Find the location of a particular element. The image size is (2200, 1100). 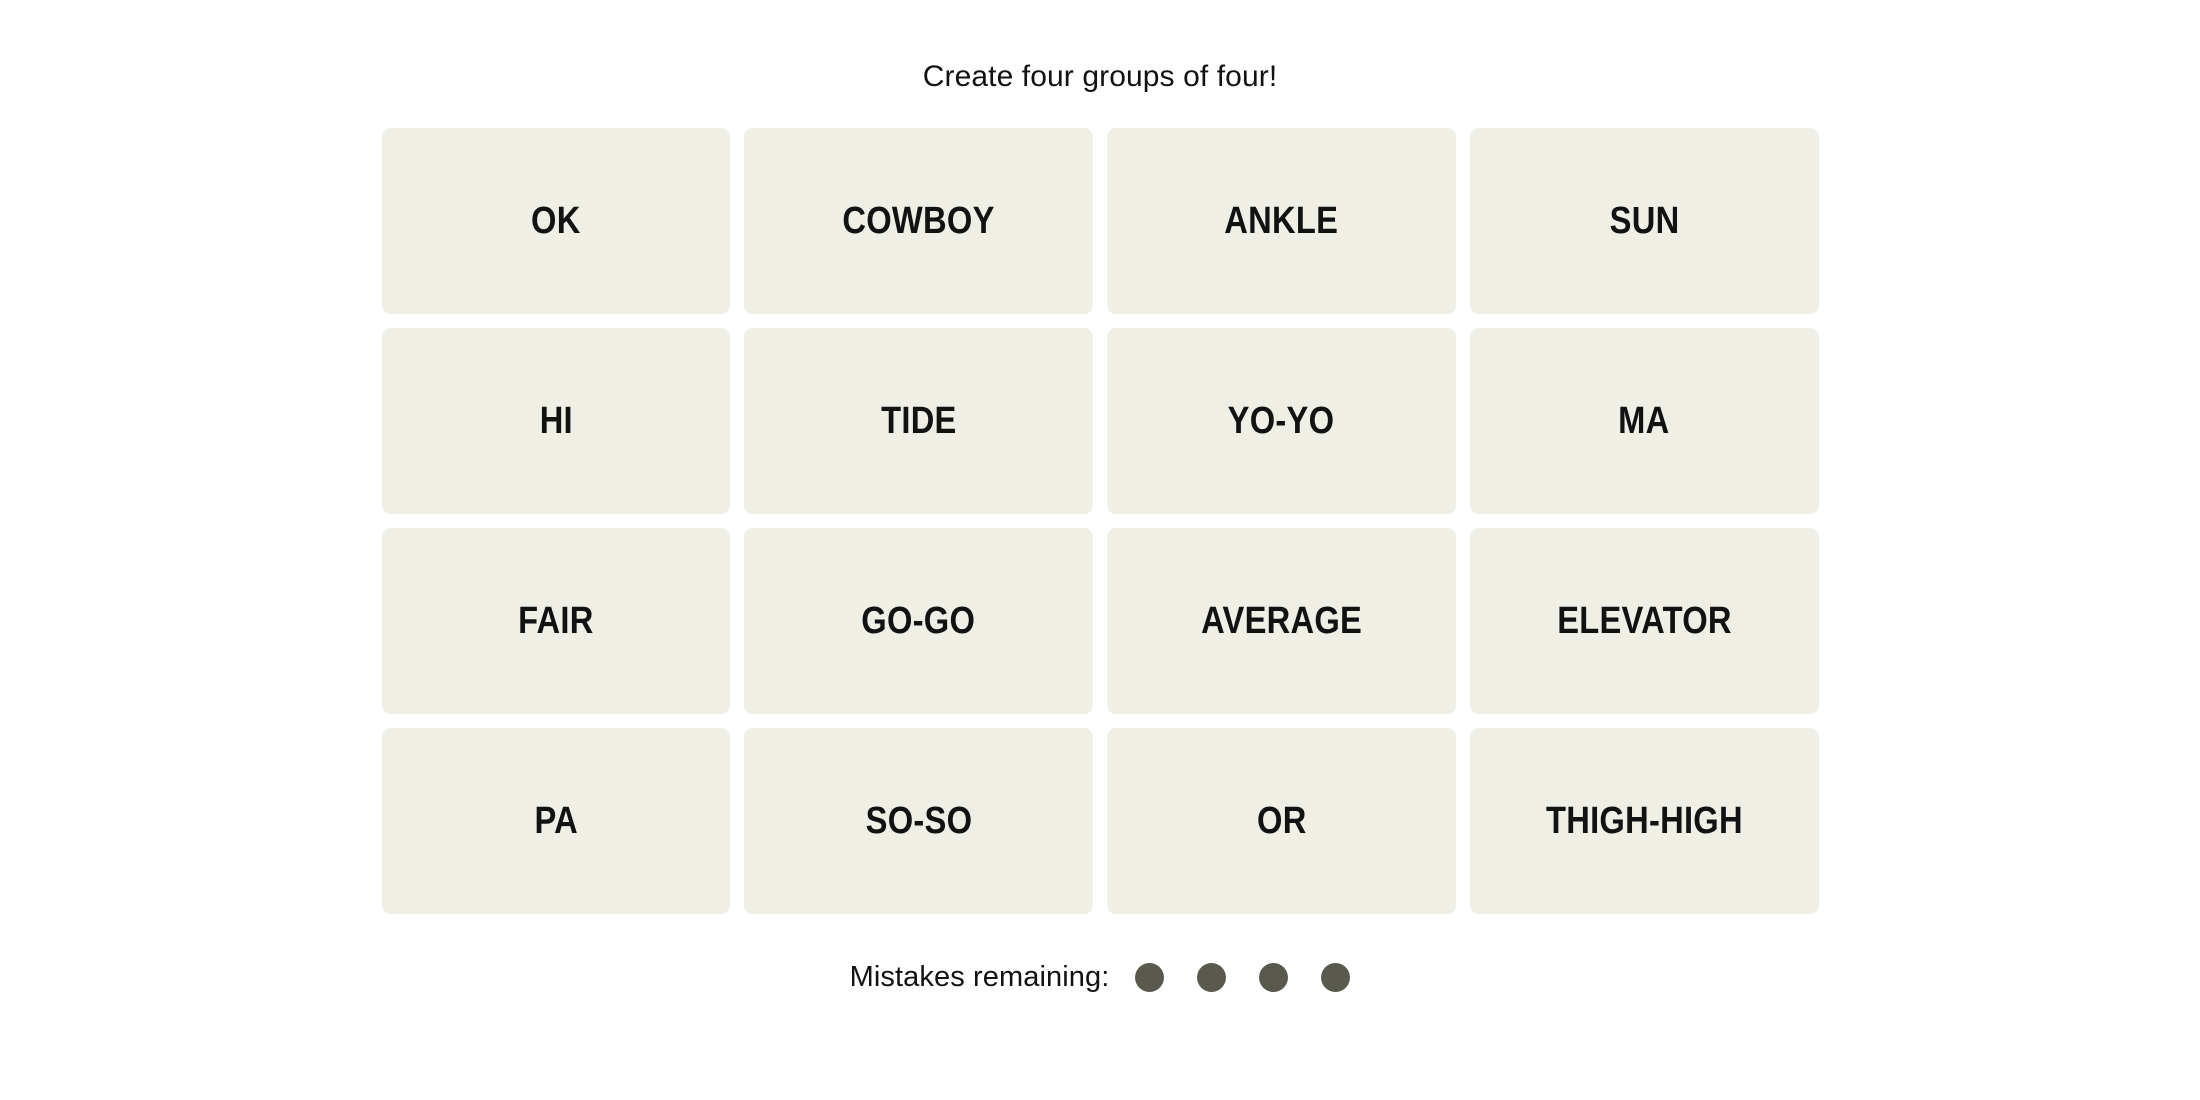

word-tile-label: ANKLE is located at coordinates (1281, 221).